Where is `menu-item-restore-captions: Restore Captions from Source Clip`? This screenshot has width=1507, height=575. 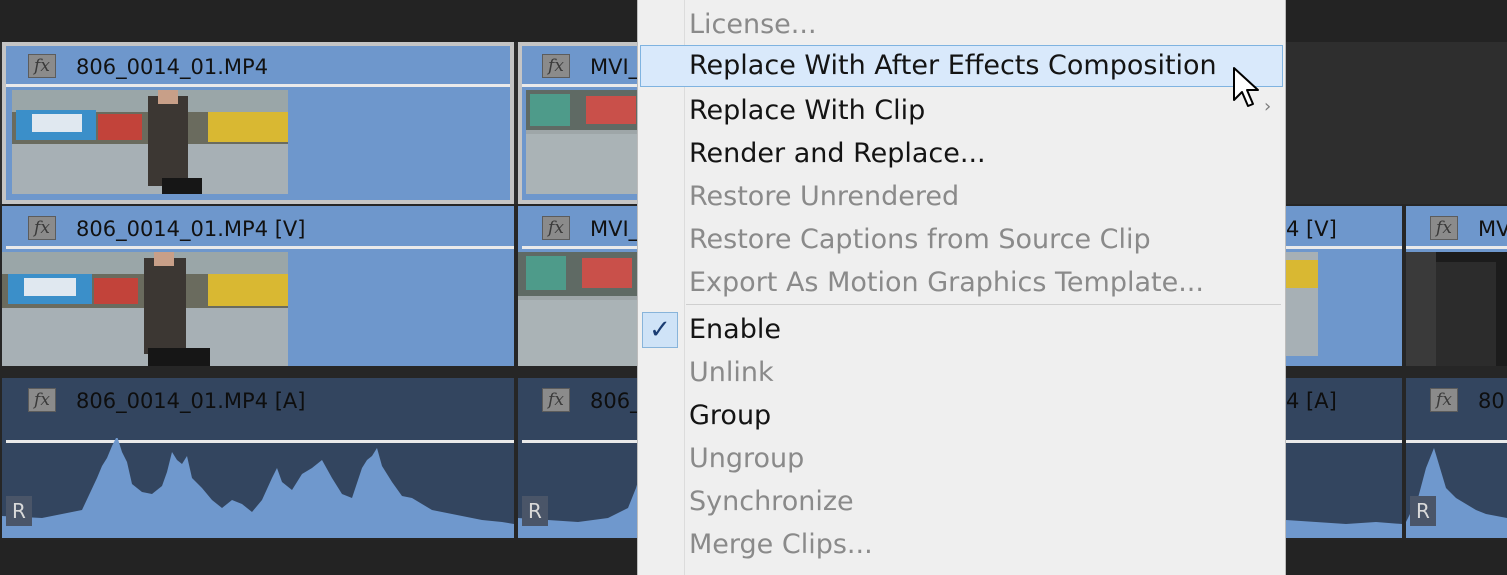
menu-item-restore-captions: Restore Captions from Source Clip is located at coordinates (961, 240).